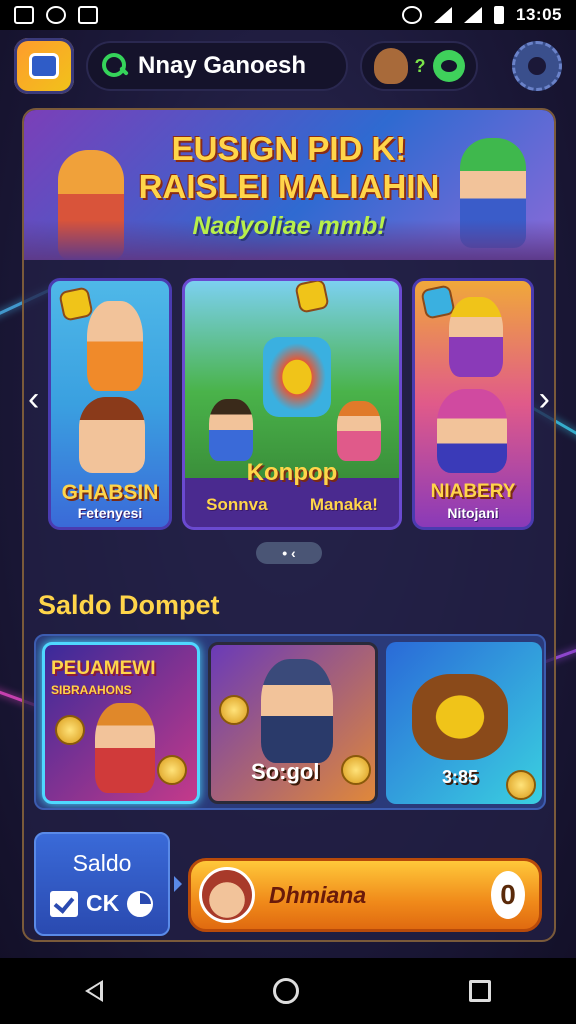  Describe the element at coordinates (289, 553) in the screenshot. I see `carousel-pager: • ‹` at that location.